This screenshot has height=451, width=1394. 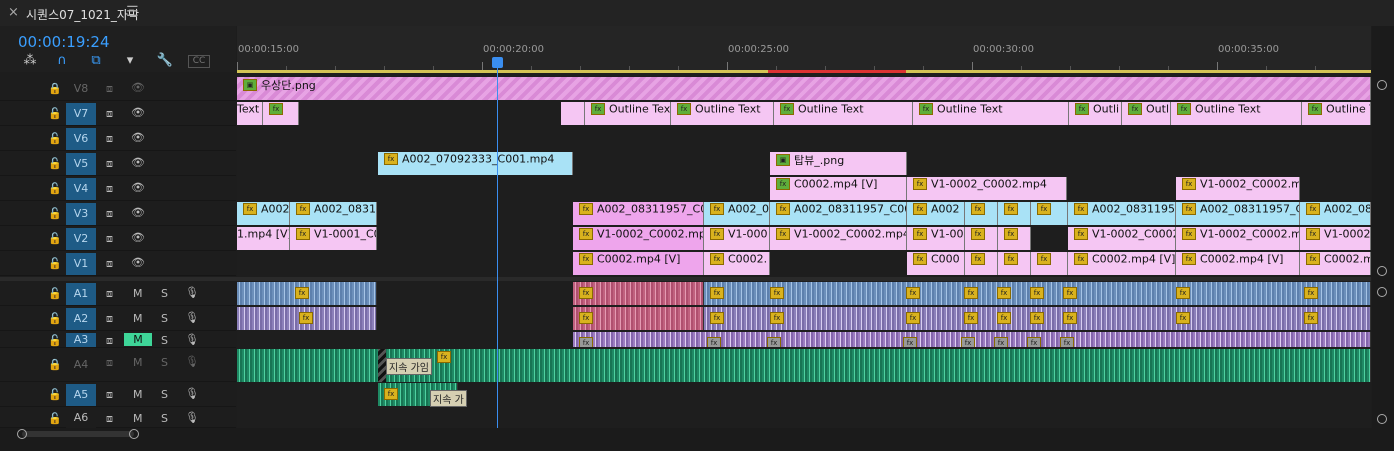 What do you see at coordinates (1122, 213) in the screenshot?
I see `clip: fx A002_08311957` at bounding box center [1122, 213].